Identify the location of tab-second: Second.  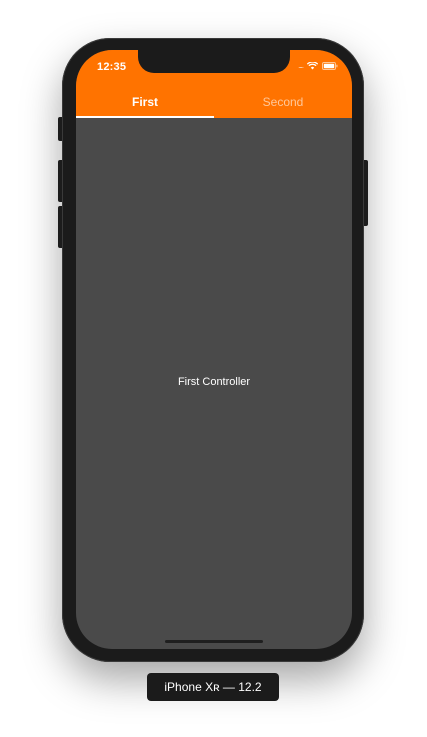
(283, 102).